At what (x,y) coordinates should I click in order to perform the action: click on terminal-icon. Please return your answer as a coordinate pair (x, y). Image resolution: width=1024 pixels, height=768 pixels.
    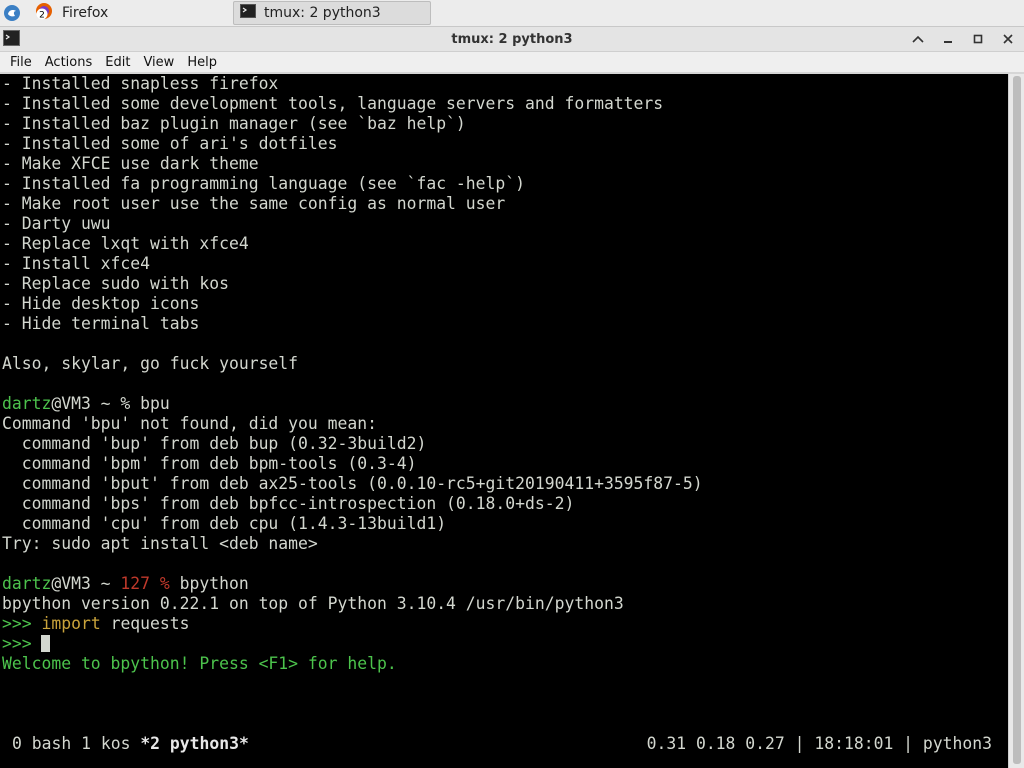
    Looking at the image, I should click on (248, 13).